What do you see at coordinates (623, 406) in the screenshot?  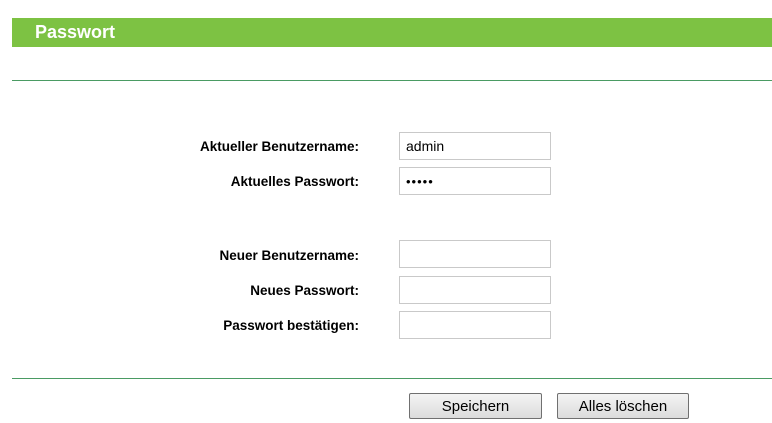 I see `clear-all-button: Alles löschen` at bounding box center [623, 406].